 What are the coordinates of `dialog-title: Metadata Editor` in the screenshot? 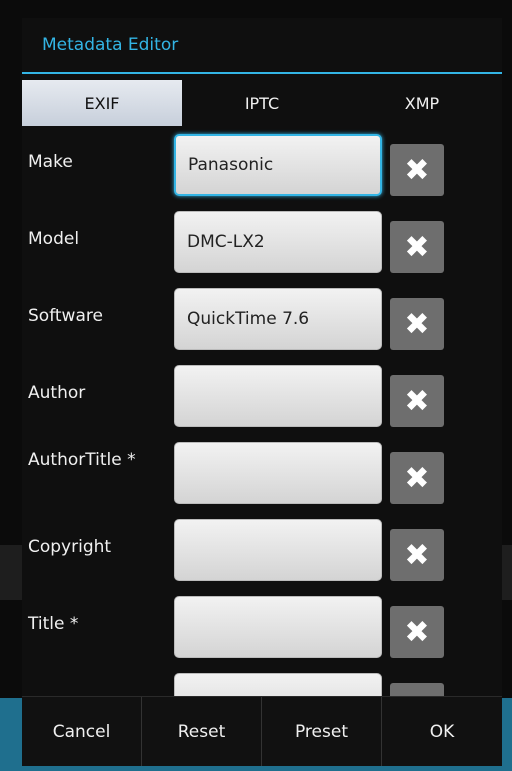 It's located at (262, 46).